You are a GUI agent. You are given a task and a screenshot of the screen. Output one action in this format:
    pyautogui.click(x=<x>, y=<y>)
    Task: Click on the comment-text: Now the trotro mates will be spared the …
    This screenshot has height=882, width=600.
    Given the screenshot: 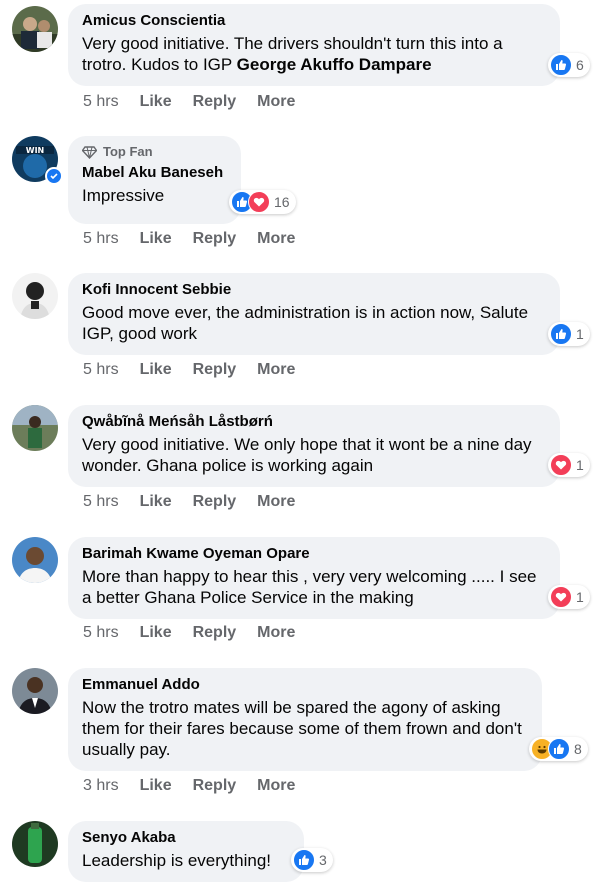 What is the action you would take?
    pyautogui.click(x=302, y=728)
    